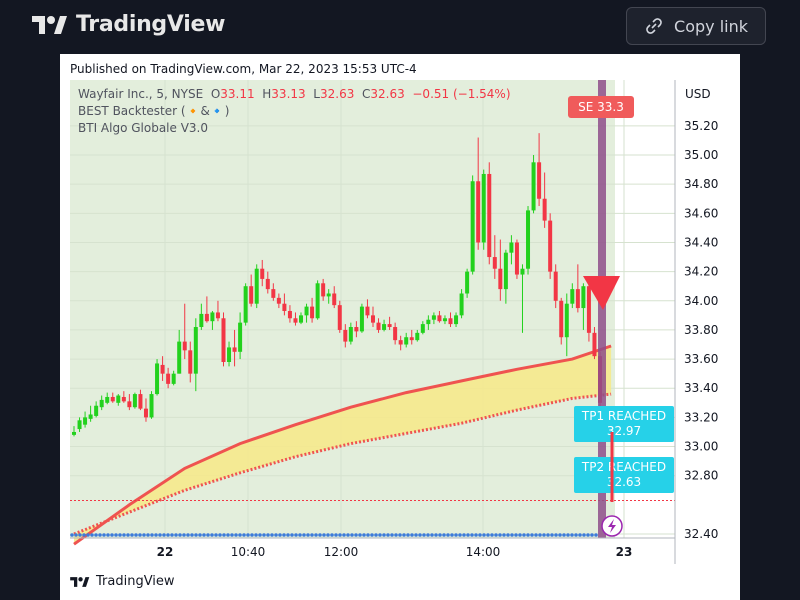 This screenshot has height=600, width=800. Describe the element at coordinates (400, 27) in the screenshot. I see `top-bar: TradingView Copy link` at that location.